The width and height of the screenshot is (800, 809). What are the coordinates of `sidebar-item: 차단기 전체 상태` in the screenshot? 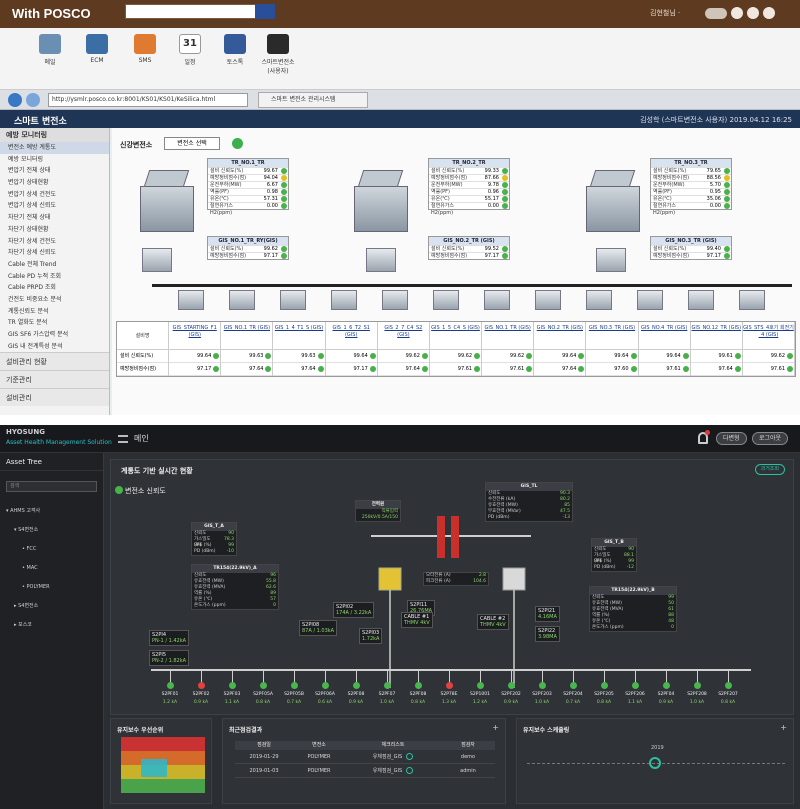 It's located at (54, 218).